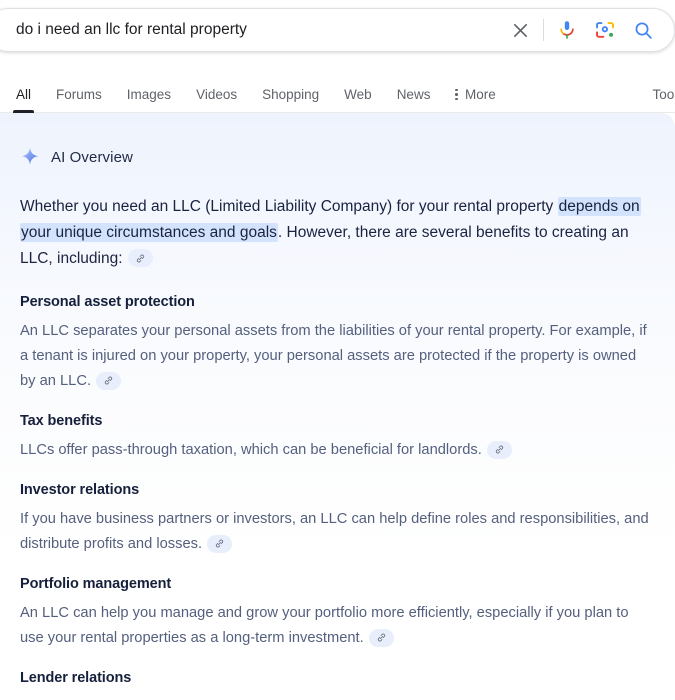  I want to click on tools-button: Tools, so click(663, 94).